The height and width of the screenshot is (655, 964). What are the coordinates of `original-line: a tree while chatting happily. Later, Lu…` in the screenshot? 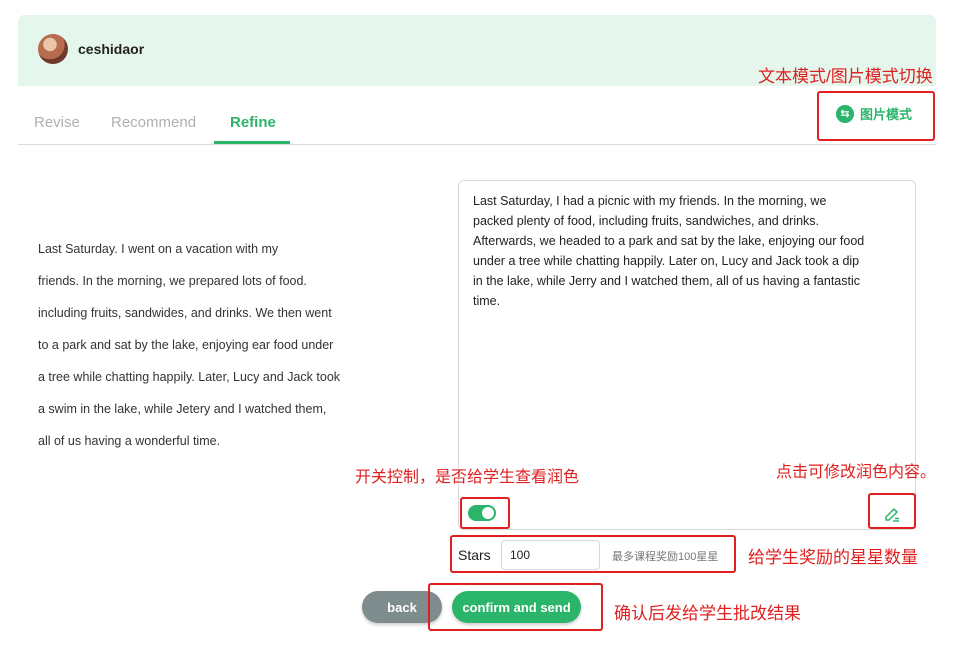 It's located at (189, 377).